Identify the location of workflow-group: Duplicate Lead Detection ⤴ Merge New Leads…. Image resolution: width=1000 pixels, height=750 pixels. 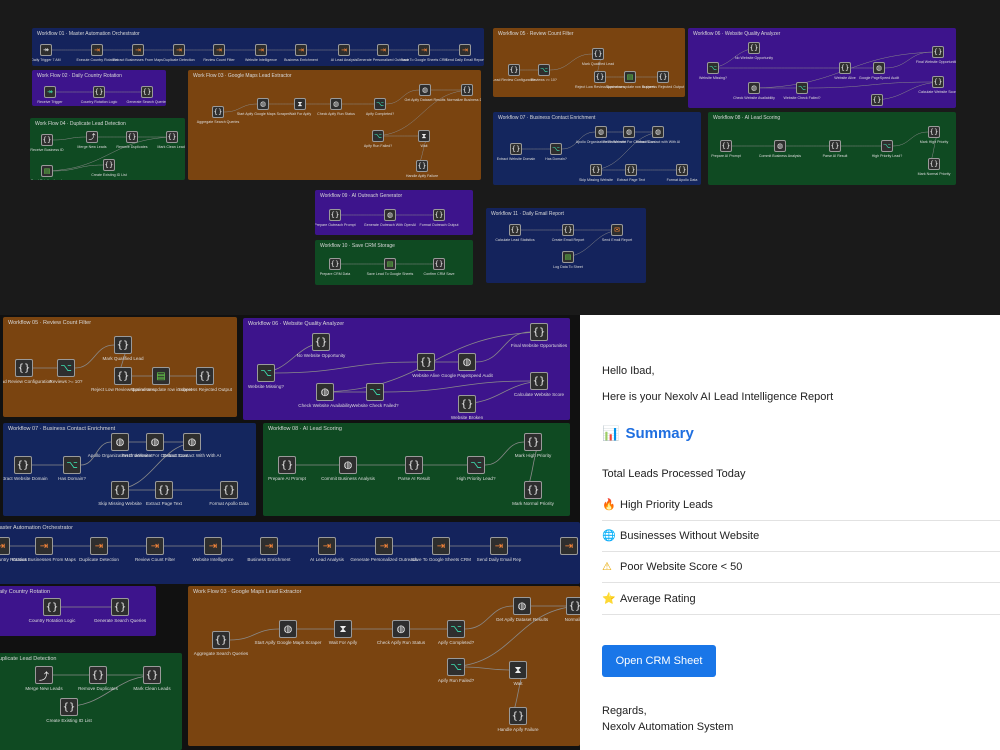
(91, 701).